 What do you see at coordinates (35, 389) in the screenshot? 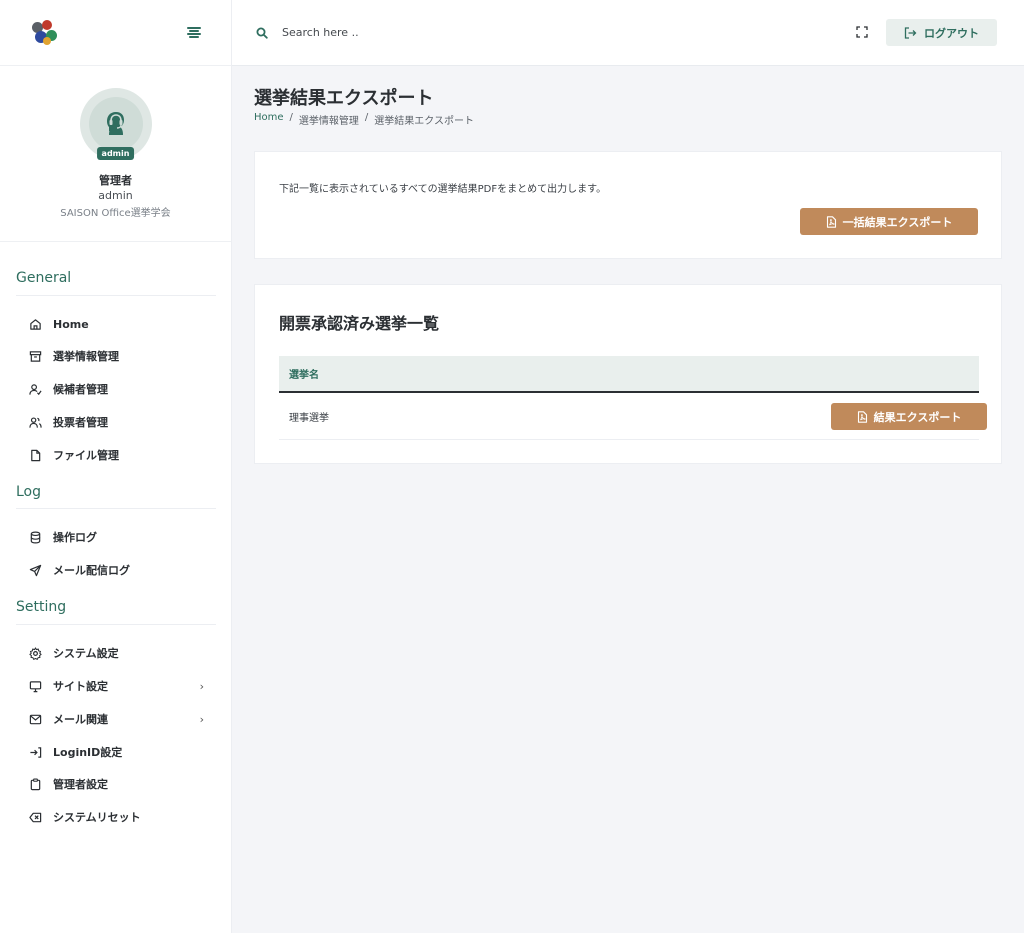
I see `user-check-icon` at bounding box center [35, 389].